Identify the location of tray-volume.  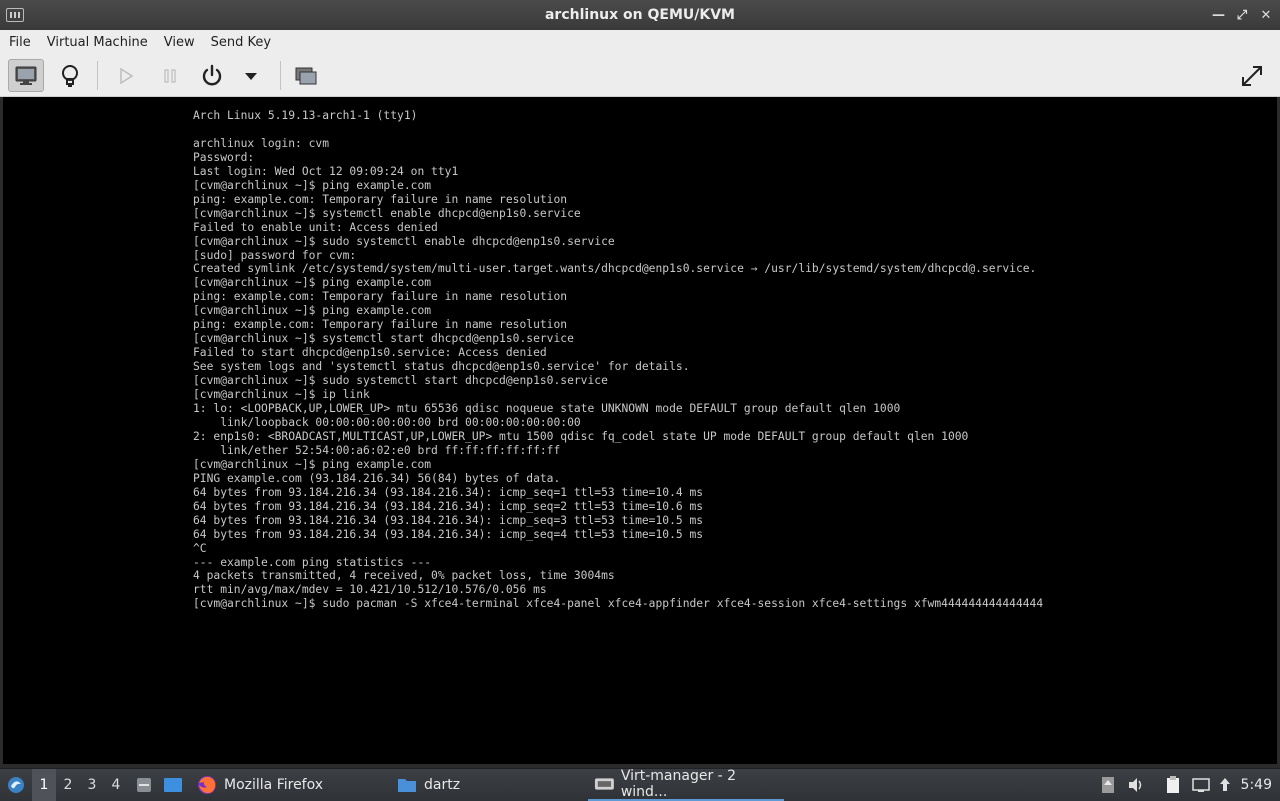
(1136, 785).